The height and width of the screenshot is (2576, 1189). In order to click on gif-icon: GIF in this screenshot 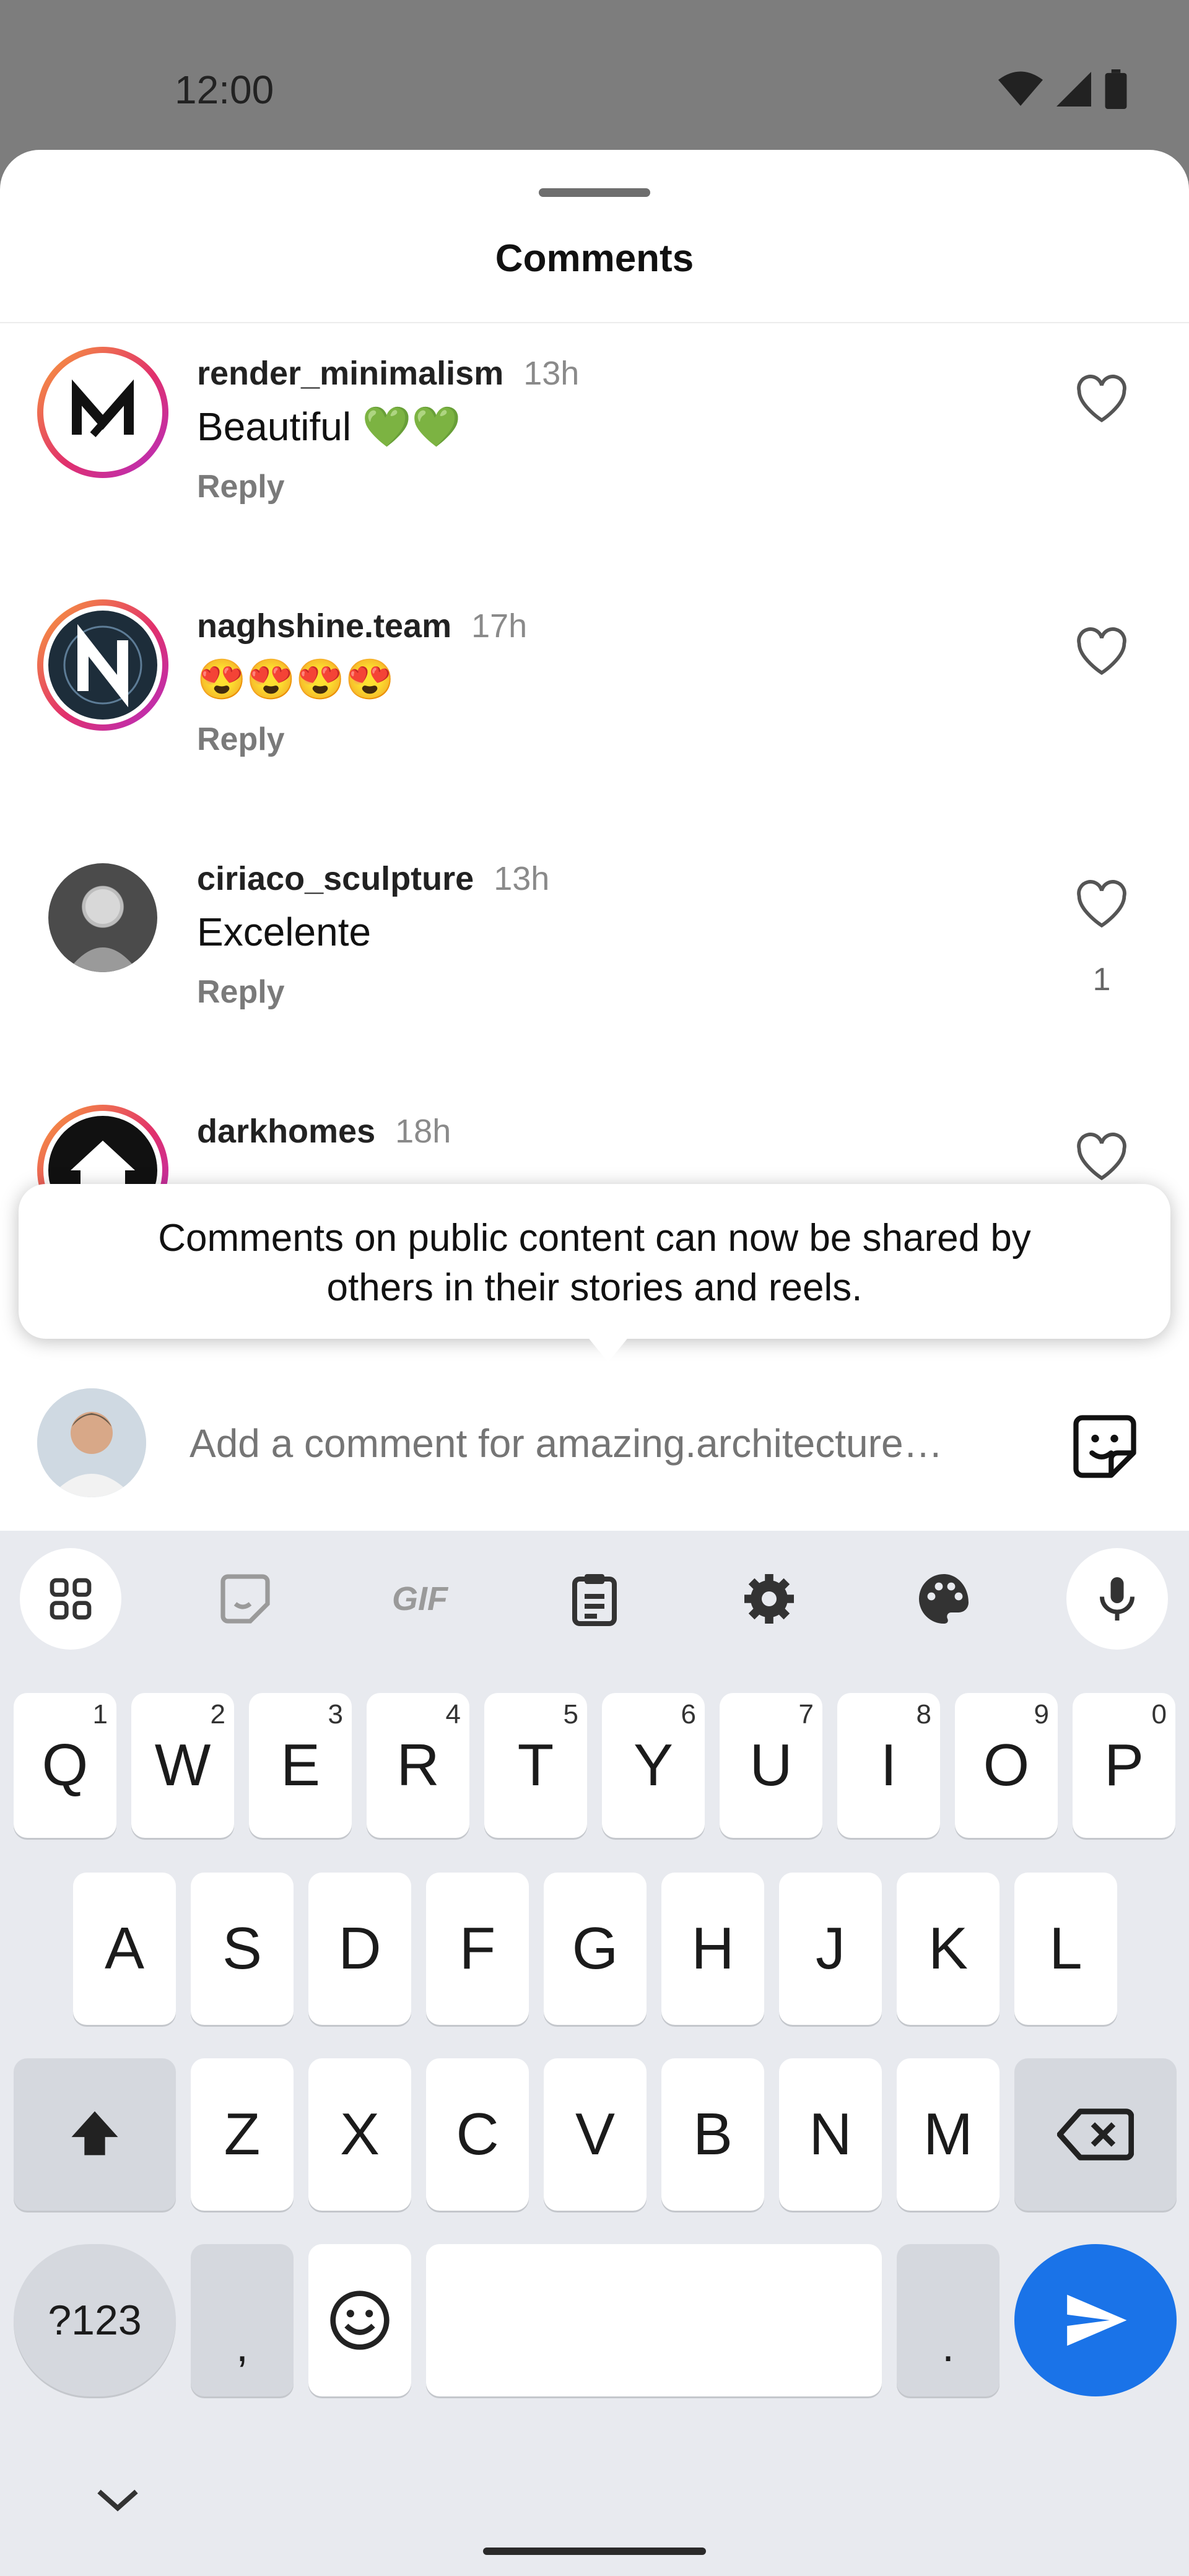, I will do `click(420, 1599)`.